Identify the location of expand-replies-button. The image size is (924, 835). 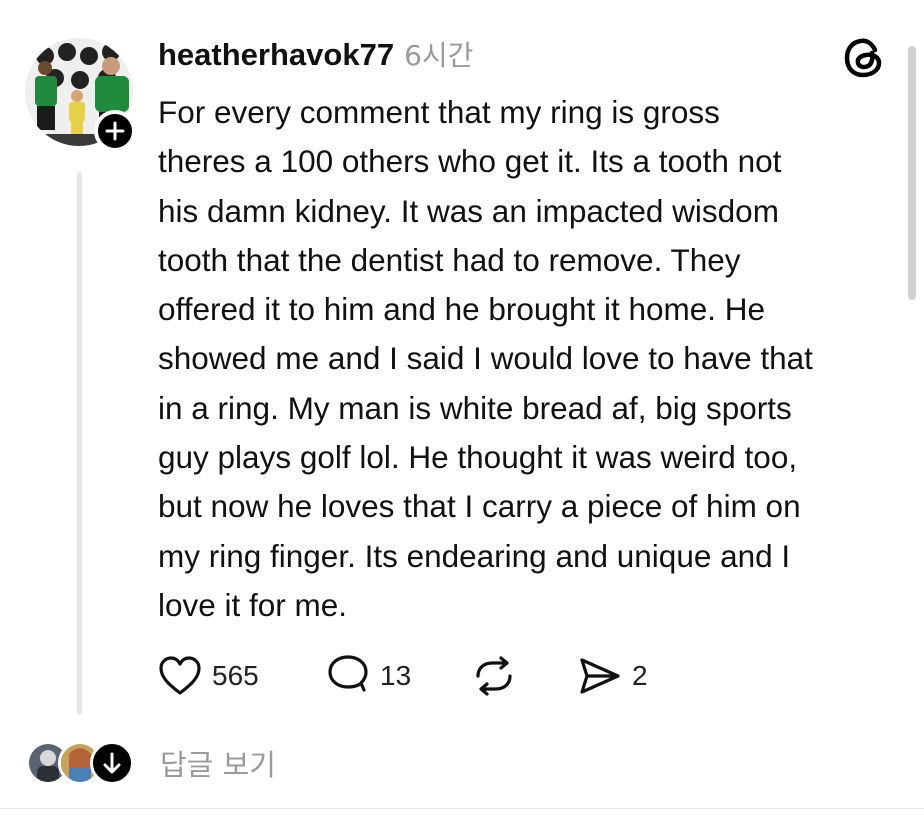
(112, 763).